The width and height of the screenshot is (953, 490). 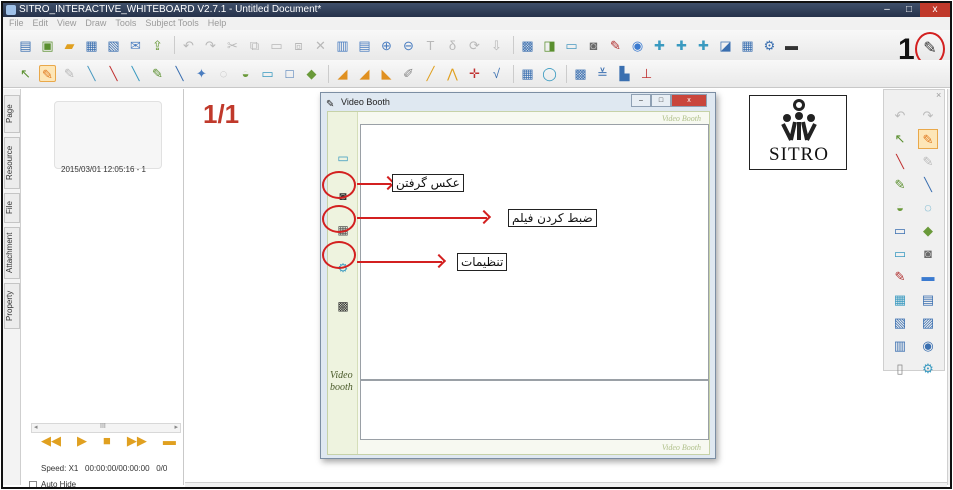 What do you see at coordinates (69, 45) in the screenshot?
I see `folder-icon: ▰` at bounding box center [69, 45].